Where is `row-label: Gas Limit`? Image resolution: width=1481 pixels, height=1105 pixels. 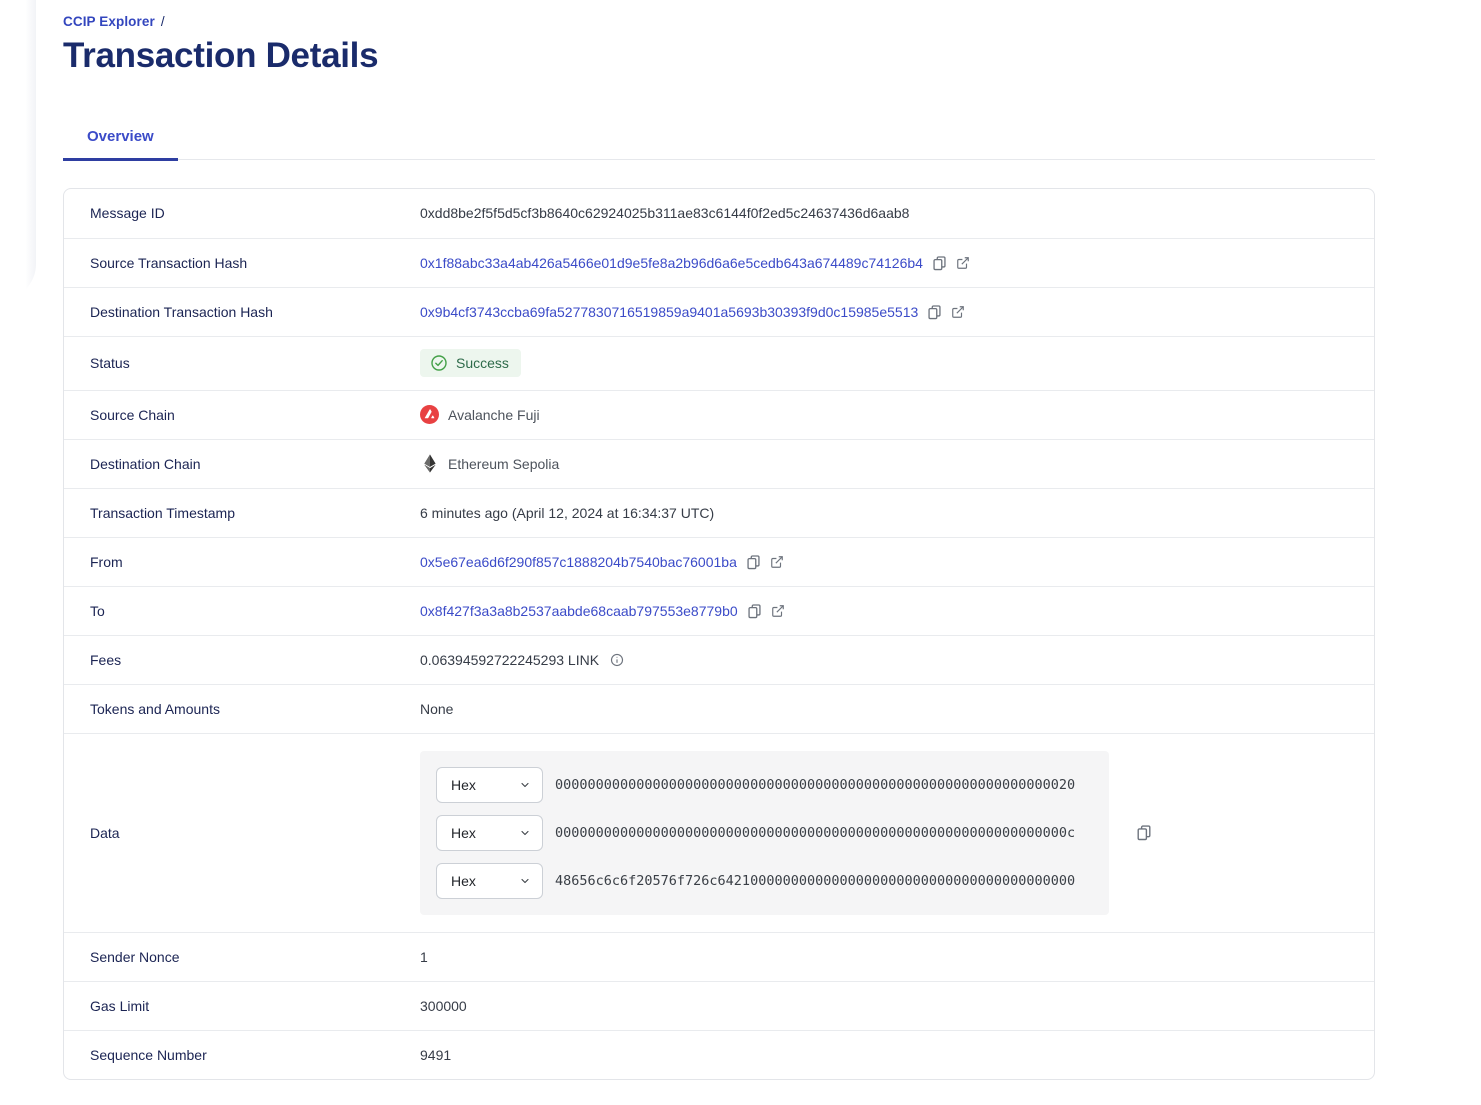
row-label: Gas Limit is located at coordinates (120, 1005).